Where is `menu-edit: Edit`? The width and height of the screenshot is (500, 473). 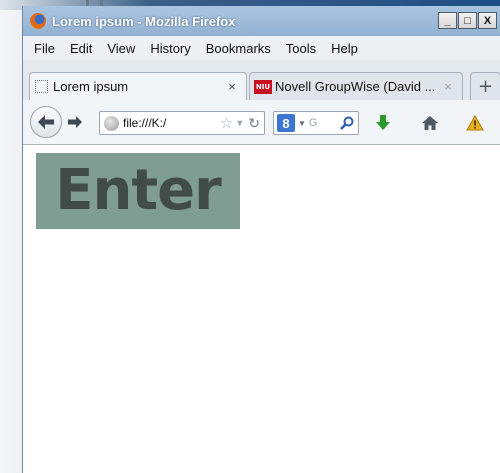 menu-edit: Edit is located at coordinates (81, 48).